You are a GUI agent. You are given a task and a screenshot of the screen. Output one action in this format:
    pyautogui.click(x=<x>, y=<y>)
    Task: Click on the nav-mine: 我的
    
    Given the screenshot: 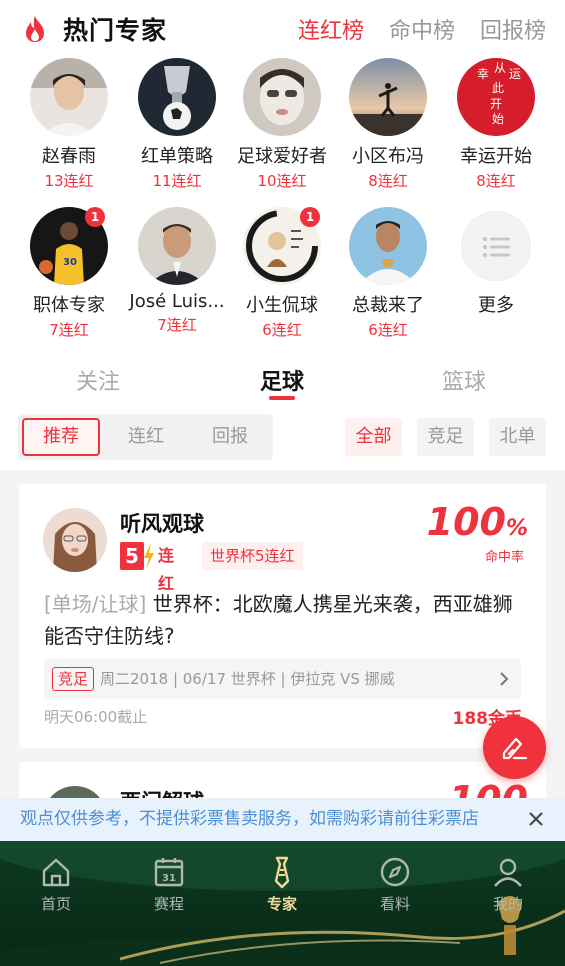 What is the action you would take?
    pyautogui.click(x=508, y=884)
    